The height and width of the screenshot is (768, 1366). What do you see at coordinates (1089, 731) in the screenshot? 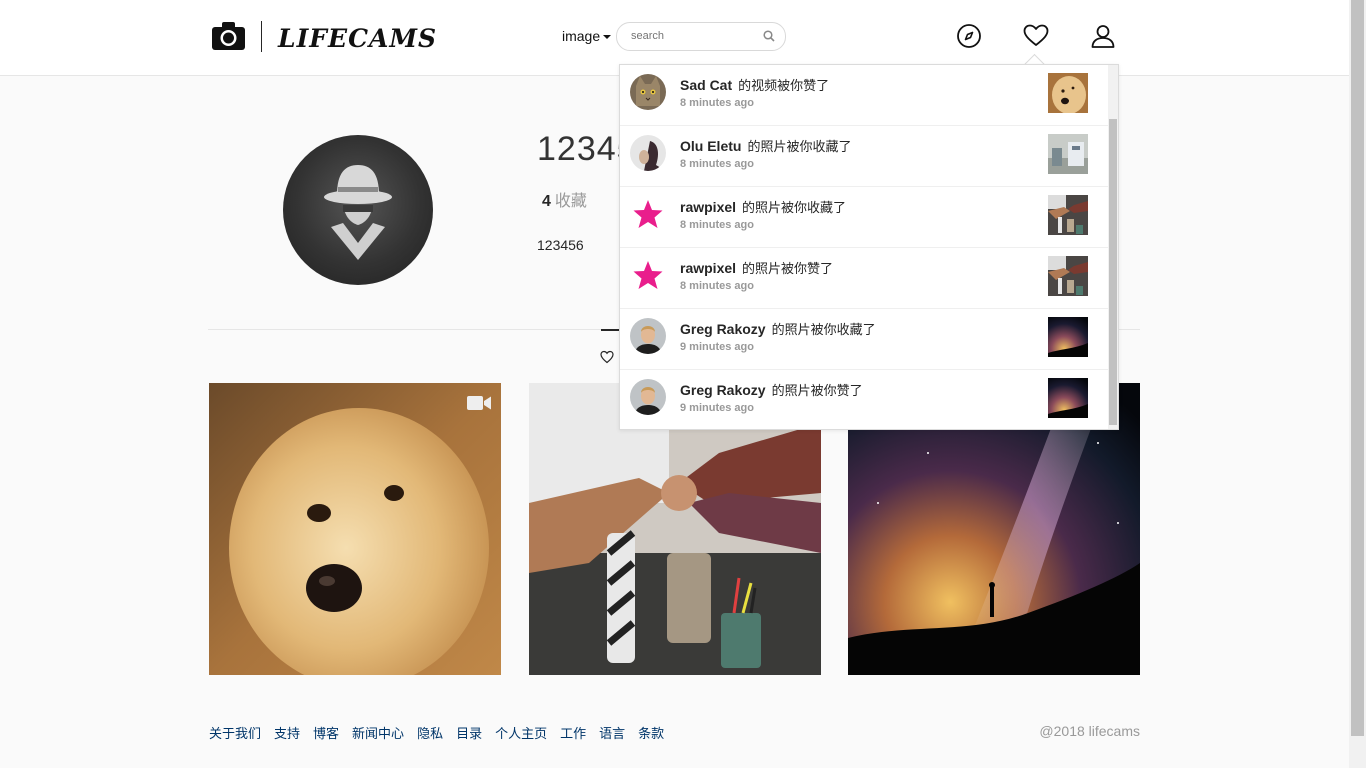
I see `copyright-text: @2018 lifecams` at bounding box center [1089, 731].